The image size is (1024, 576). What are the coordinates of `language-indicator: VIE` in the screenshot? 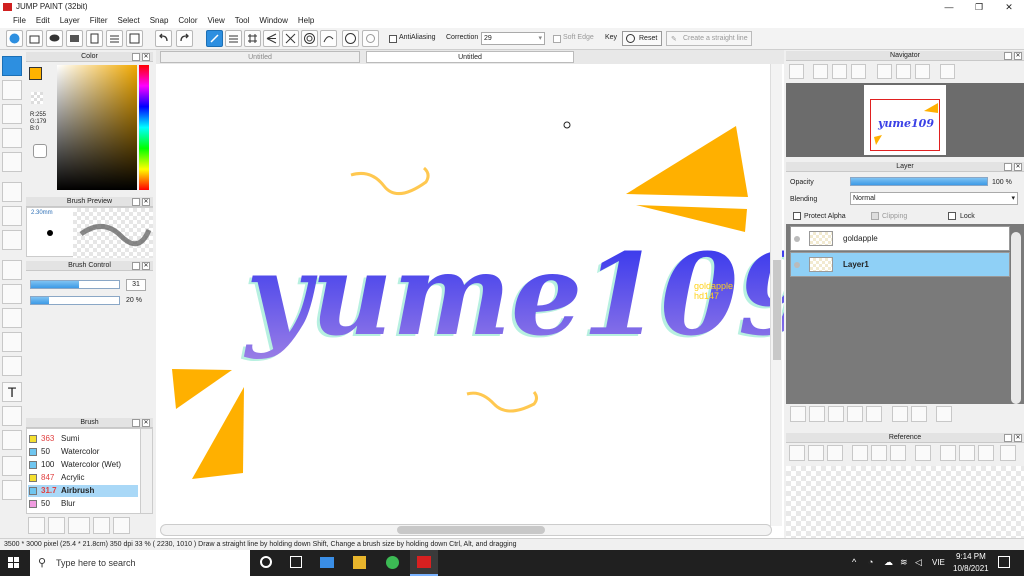 It's located at (938, 562).